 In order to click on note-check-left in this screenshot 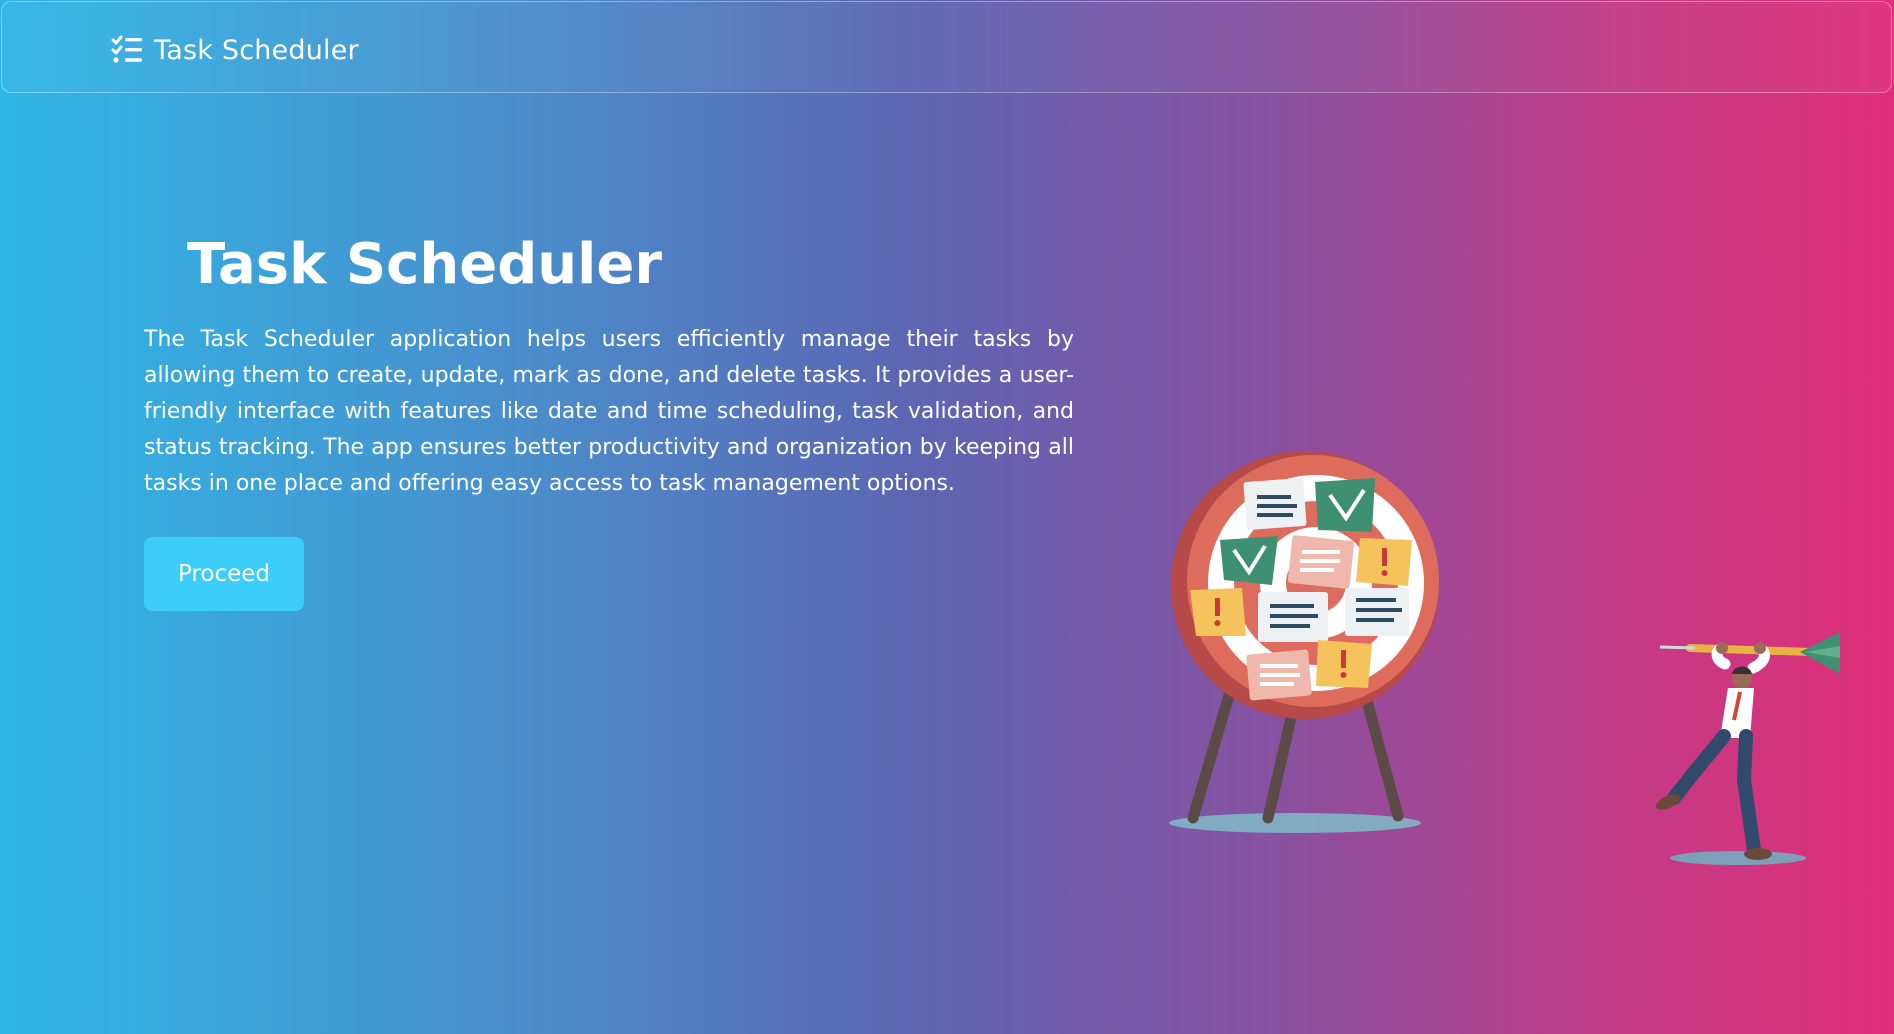, I will do `click(1249, 560)`.